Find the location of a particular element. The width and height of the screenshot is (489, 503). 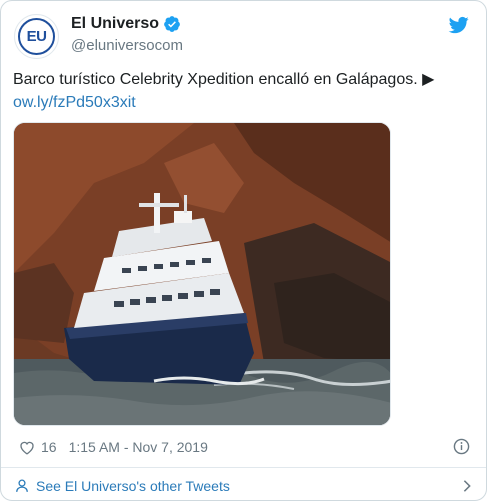

twitter-bird-icon is located at coordinates (459, 25).